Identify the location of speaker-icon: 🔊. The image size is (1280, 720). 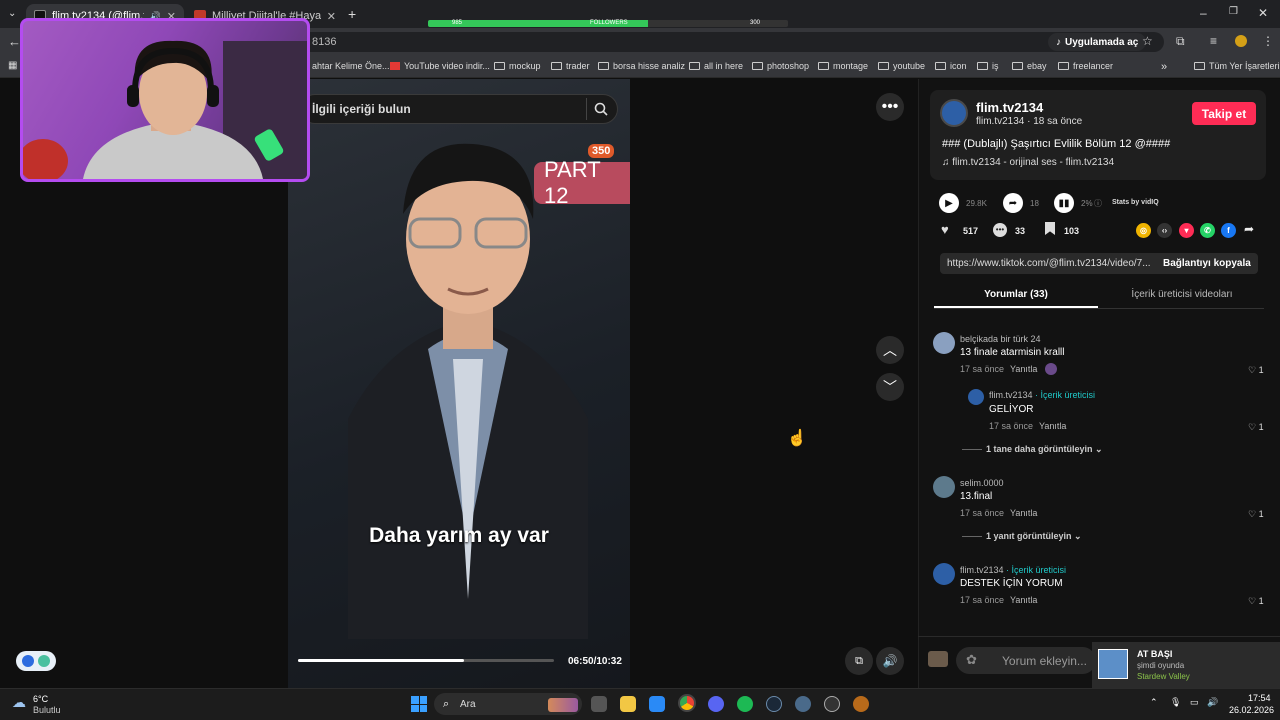
(1212, 702).